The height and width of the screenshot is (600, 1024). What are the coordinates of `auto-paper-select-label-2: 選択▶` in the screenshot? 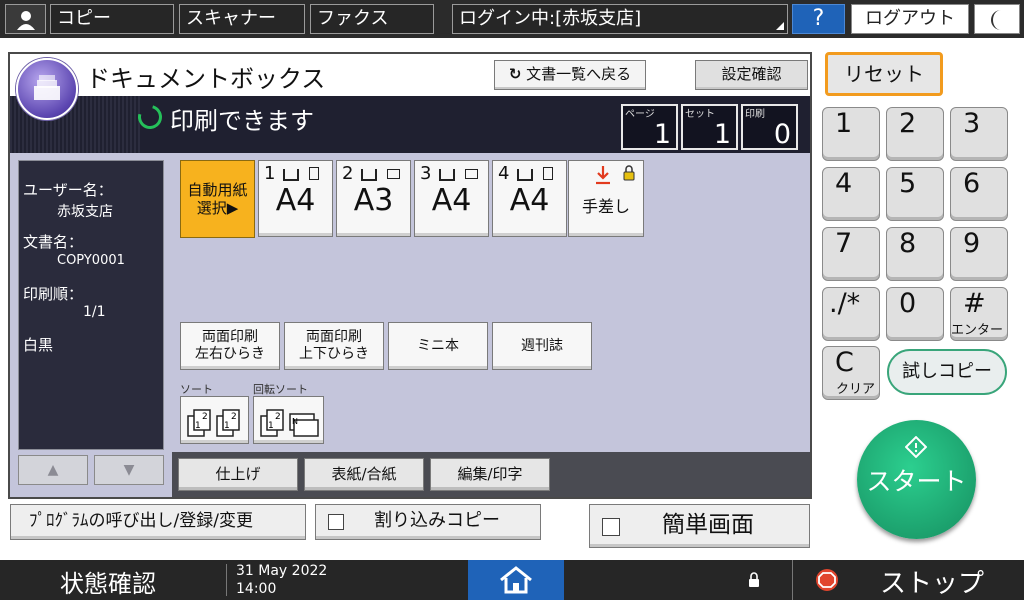 It's located at (217, 208).